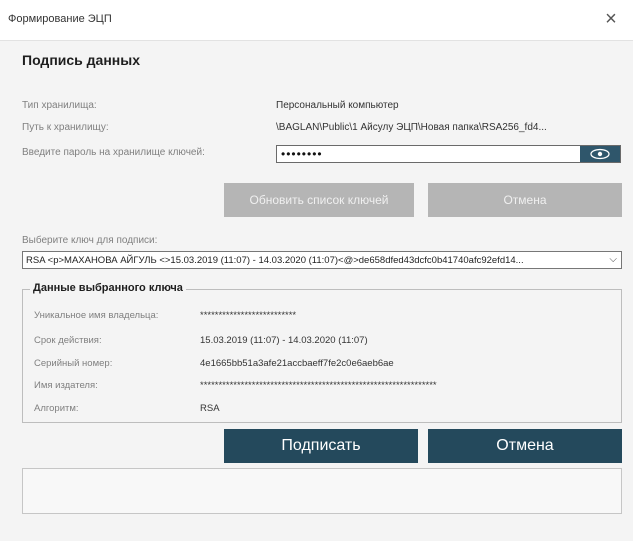  What do you see at coordinates (319, 200) in the screenshot?
I see `refresh-keys-button: Обновить список ключей` at bounding box center [319, 200].